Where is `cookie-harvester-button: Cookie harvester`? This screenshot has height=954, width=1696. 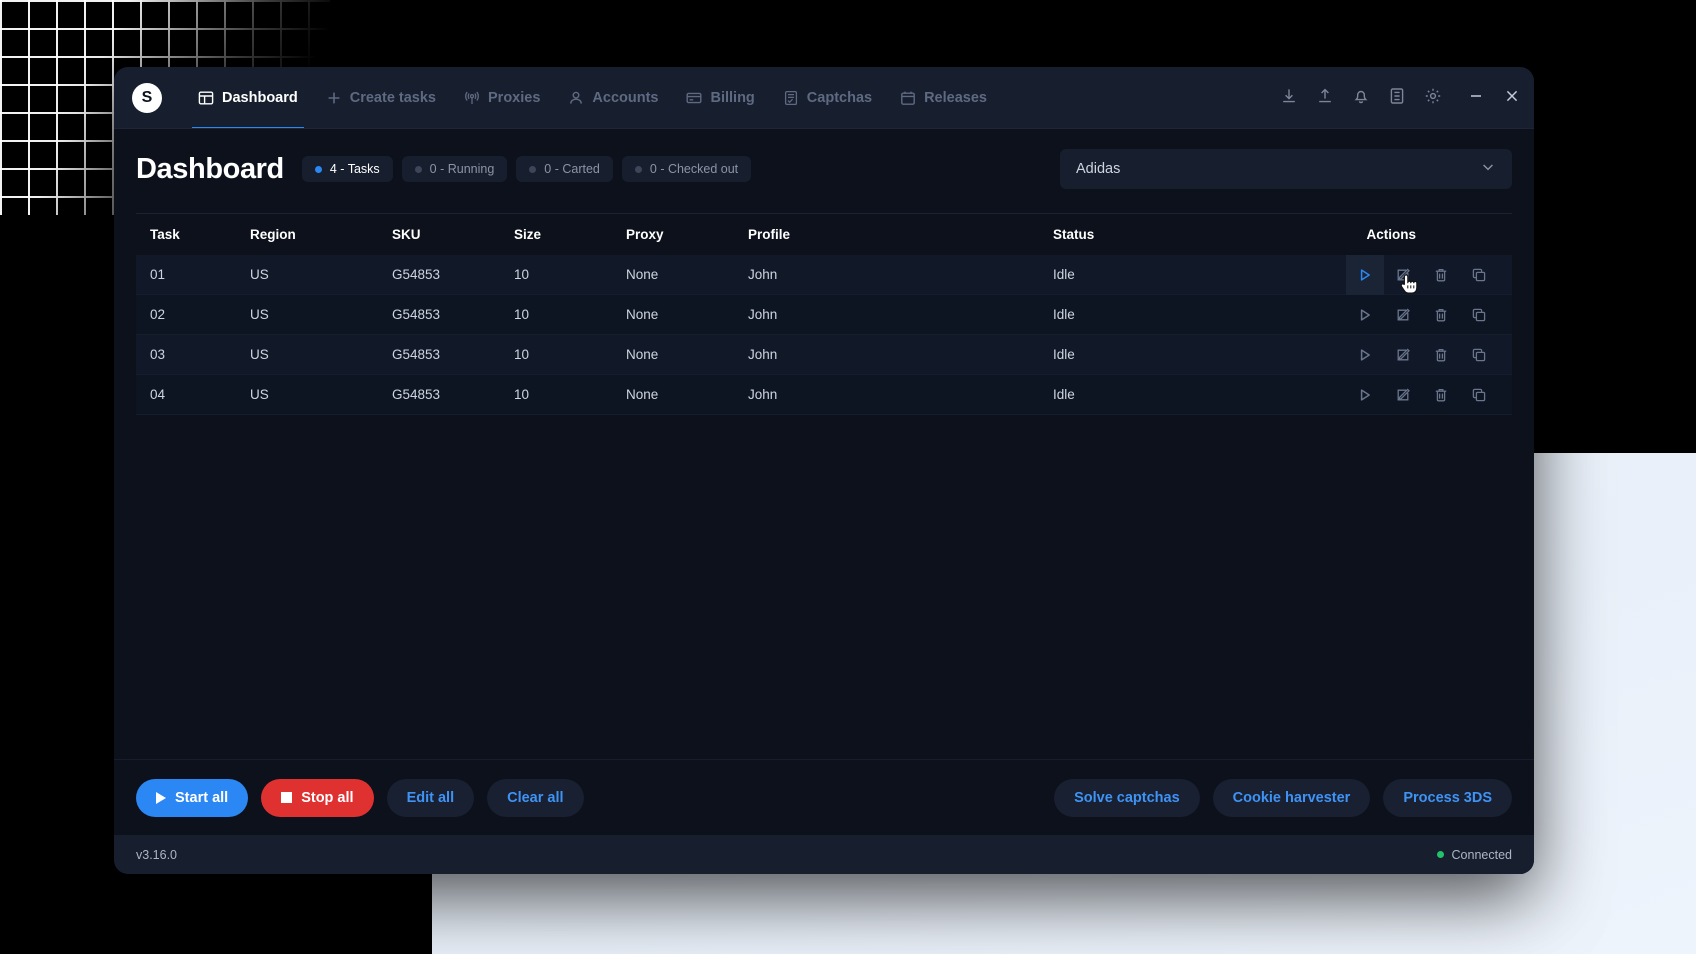
cookie-harvester-button: Cookie harvester is located at coordinates (1291, 797).